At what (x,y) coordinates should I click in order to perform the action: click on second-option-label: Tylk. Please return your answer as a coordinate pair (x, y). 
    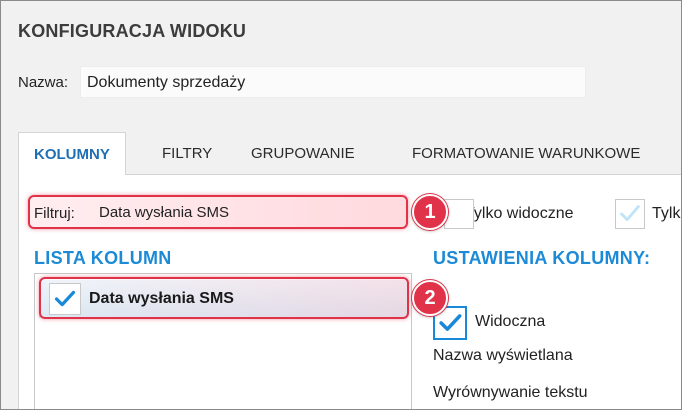
    Looking at the image, I should click on (666, 213).